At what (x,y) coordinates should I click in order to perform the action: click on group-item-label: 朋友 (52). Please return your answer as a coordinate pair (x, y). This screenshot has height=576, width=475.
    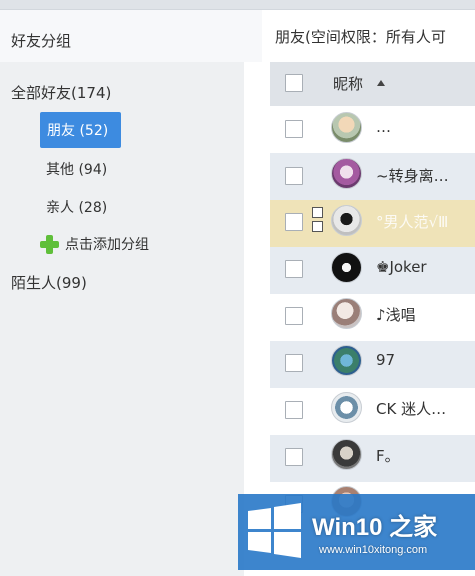
    Looking at the image, I should click on (78, 131).